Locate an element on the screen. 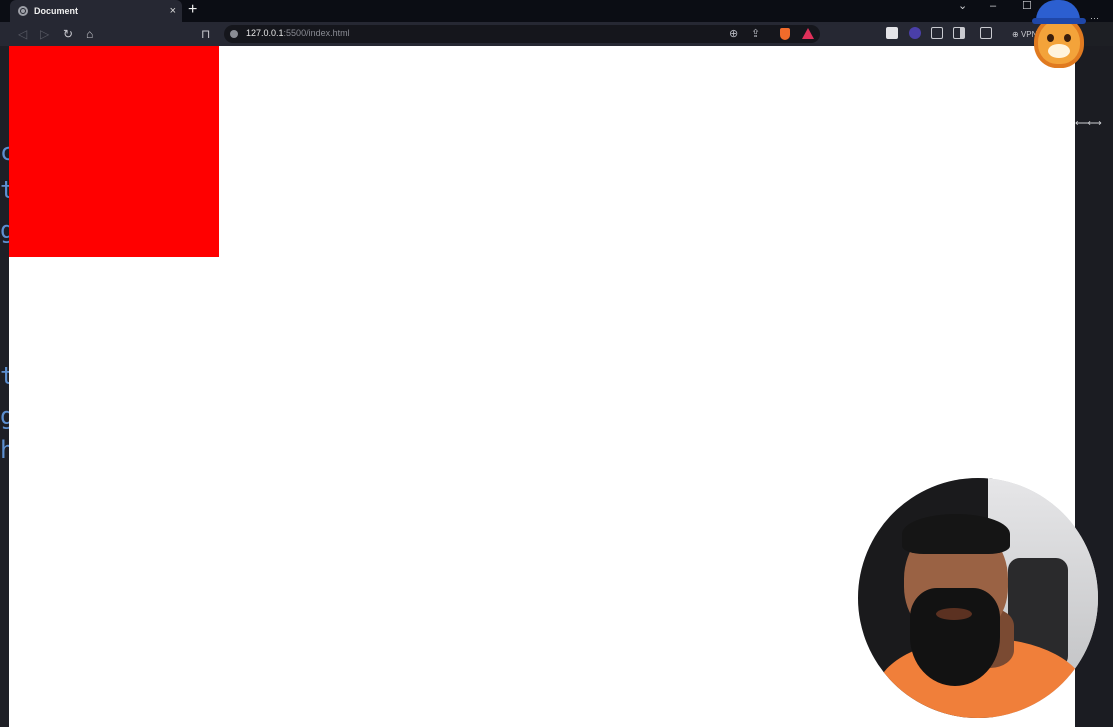  globe-icon is located at coordinates (23, 11).